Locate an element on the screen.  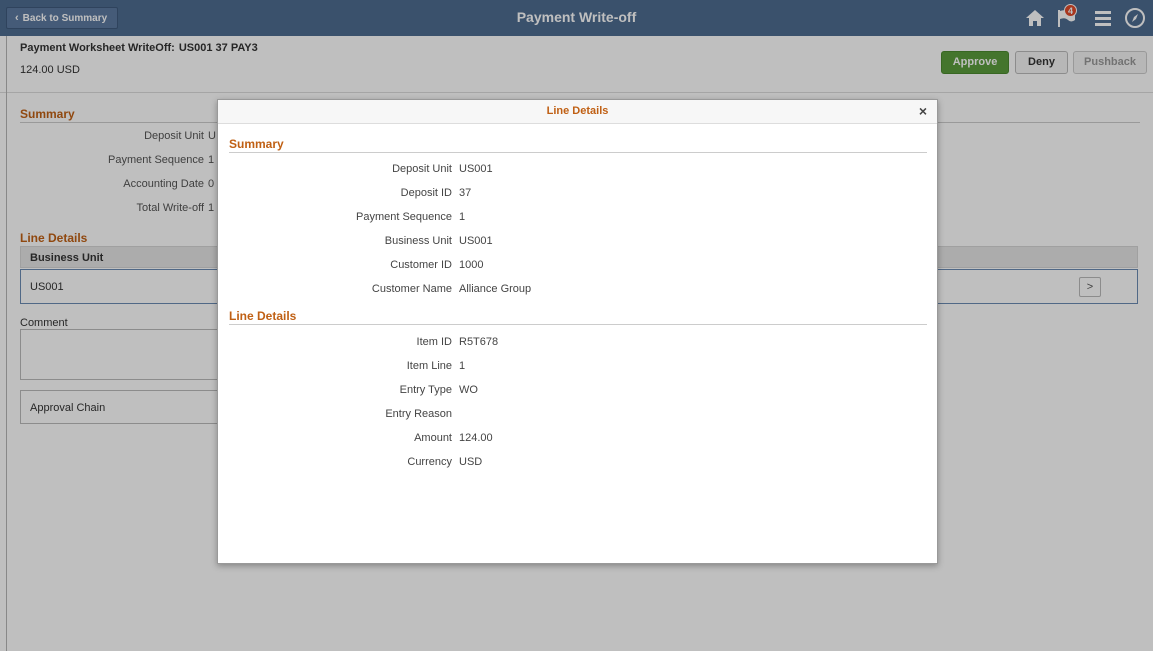
field-label: Item Line is located at coordinates (429, 366).